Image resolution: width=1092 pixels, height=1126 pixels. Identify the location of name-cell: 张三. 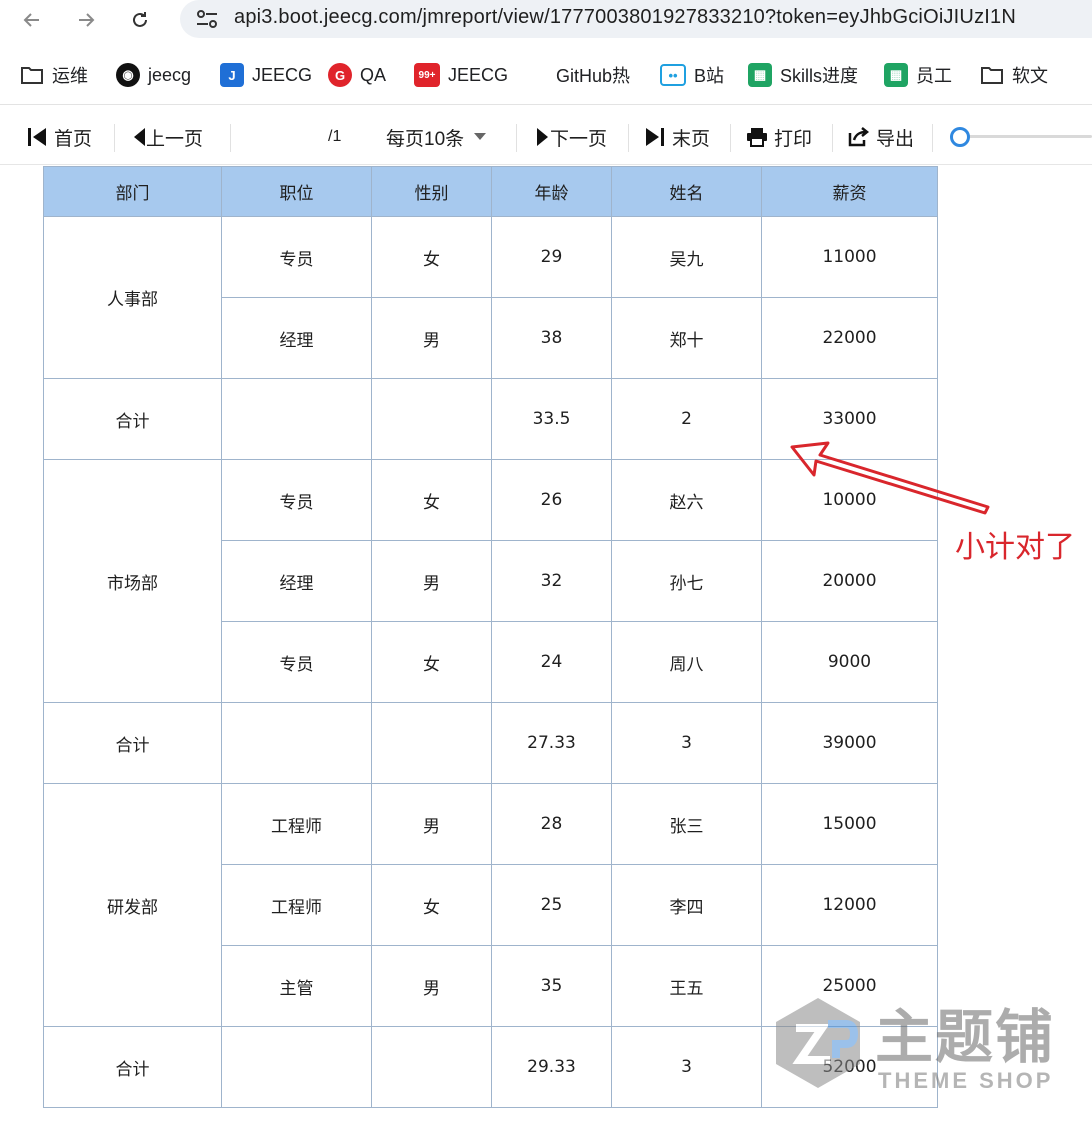
(686, 824).